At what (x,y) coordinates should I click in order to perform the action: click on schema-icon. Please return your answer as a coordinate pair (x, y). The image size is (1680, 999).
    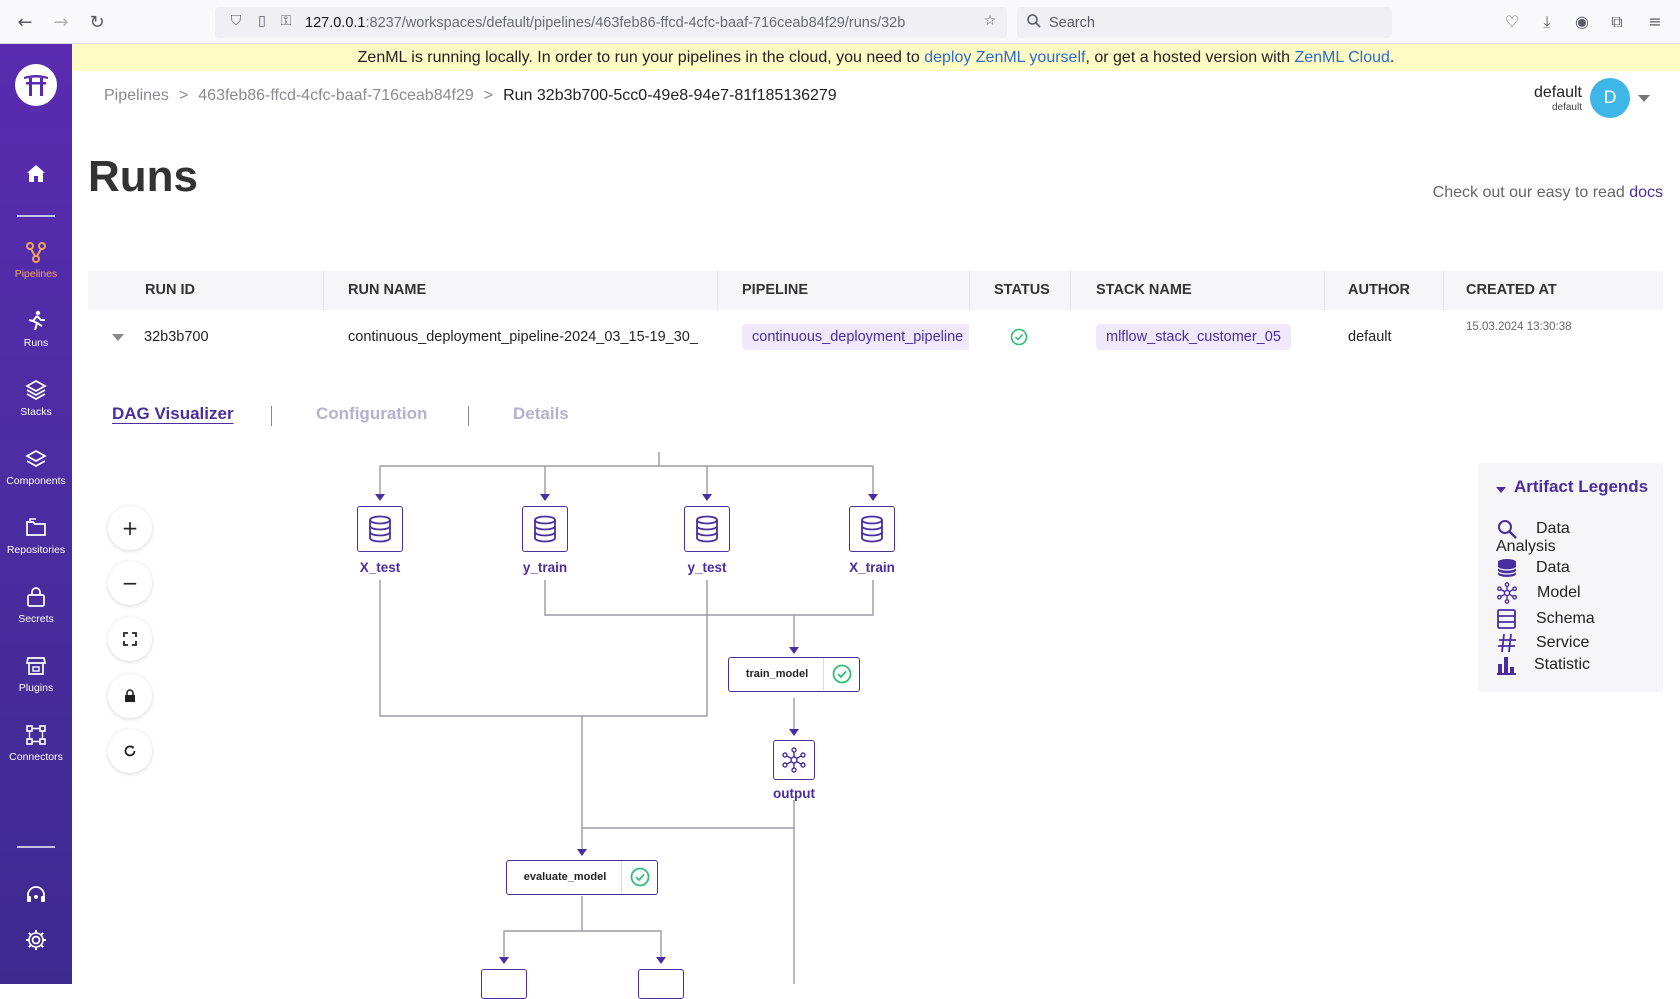
    Looking at the image, I should click on (1506, 619).